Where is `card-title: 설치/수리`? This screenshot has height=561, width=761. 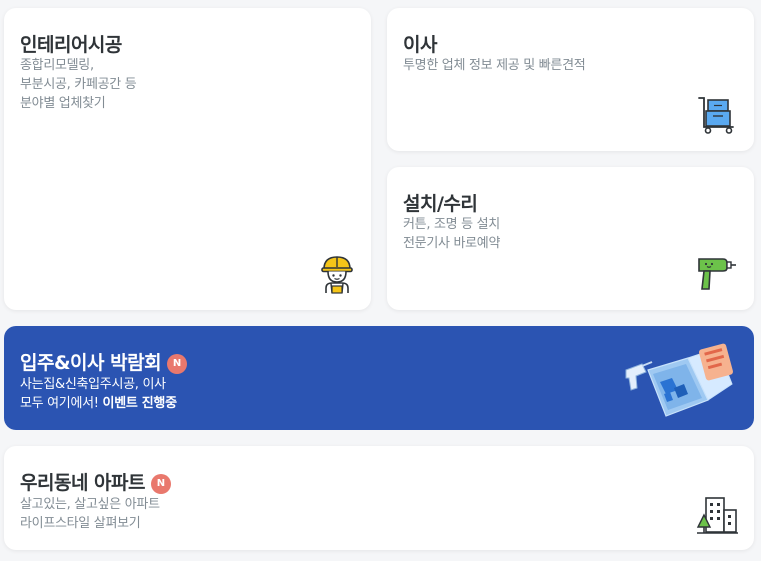 card-title: 설치/수리 is located at coordinates (440, 204).